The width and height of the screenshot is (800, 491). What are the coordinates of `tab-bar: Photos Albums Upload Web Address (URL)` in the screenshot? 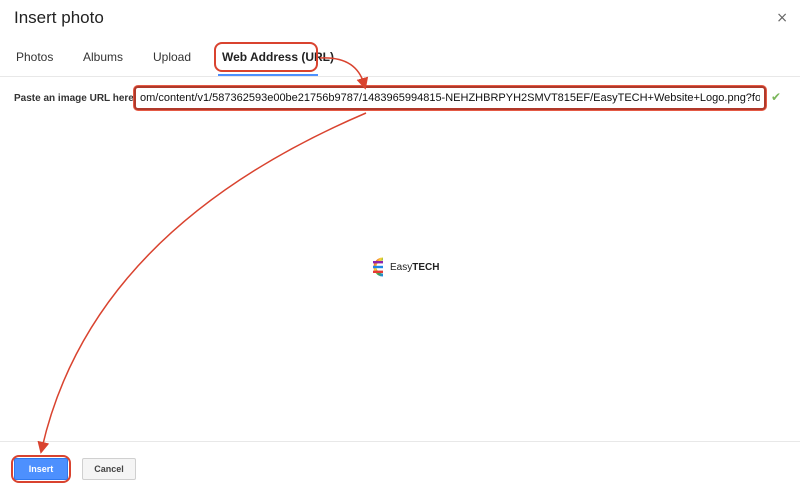 It's located at (400, 58).